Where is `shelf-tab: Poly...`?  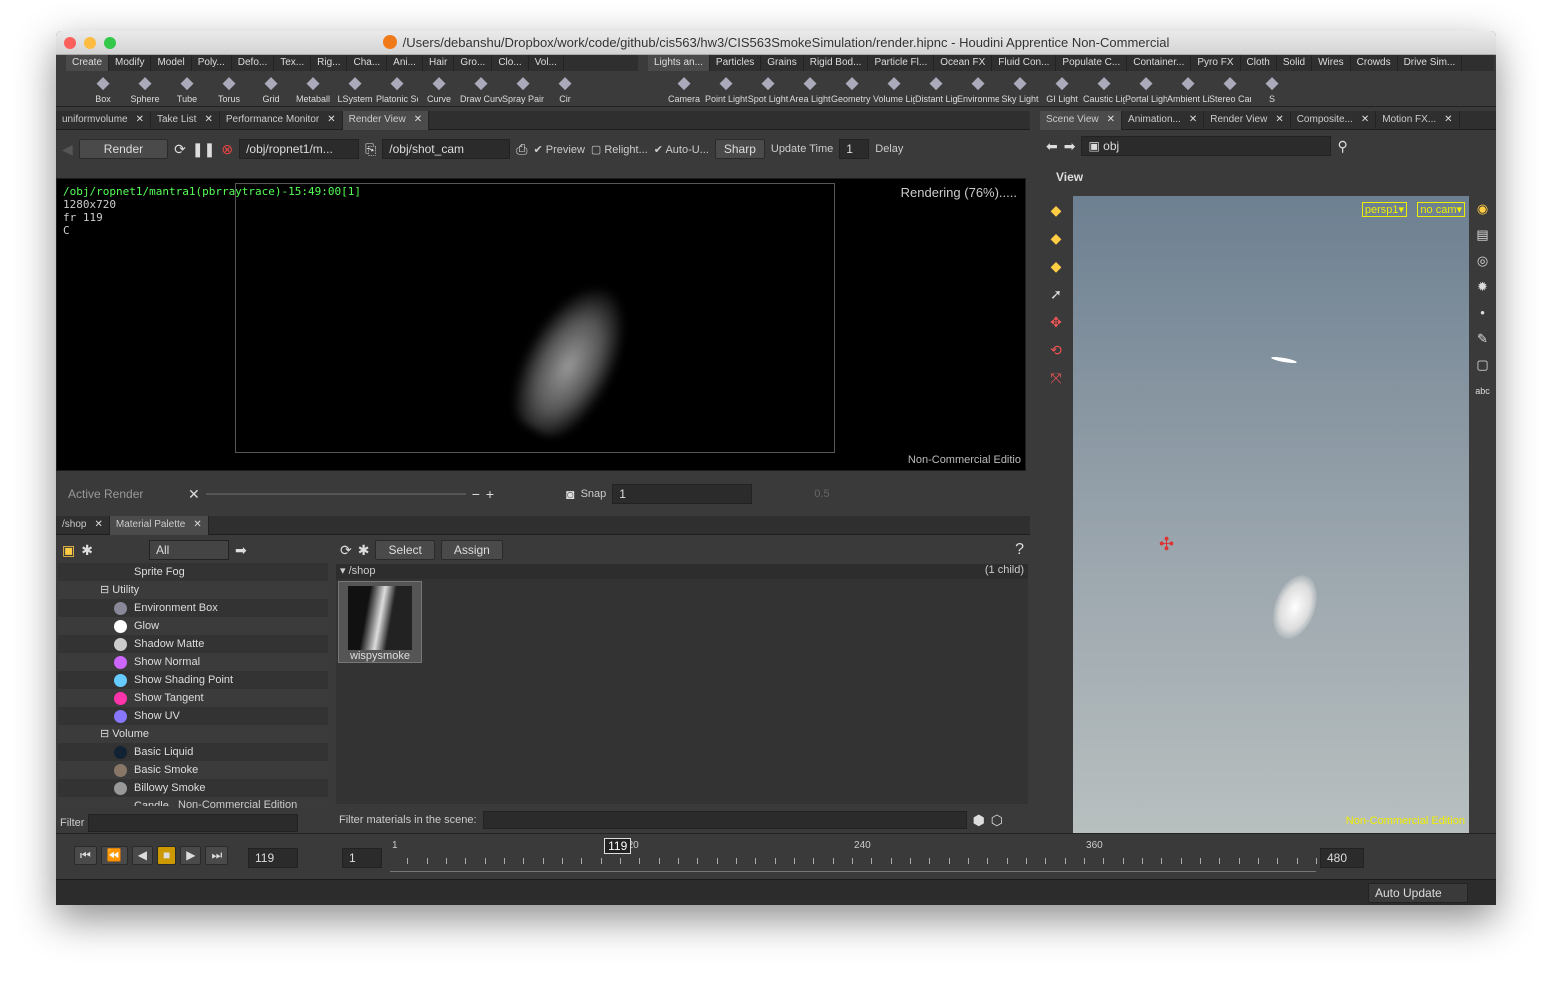
shelf-tab: Poly... is located at coordinates (212, 63).